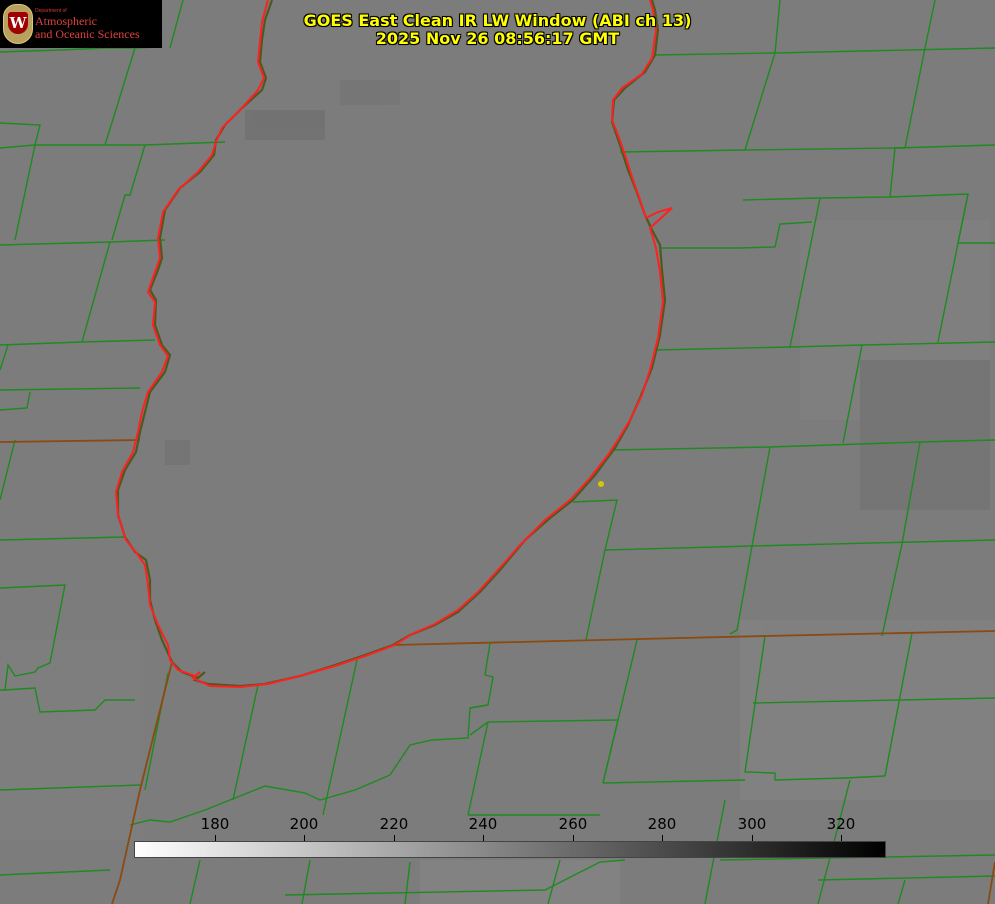 The width and height of the screenshot is (995, 904). I want to click on logo-name-line2: and Oceanic Sciences, so click(87, 34).